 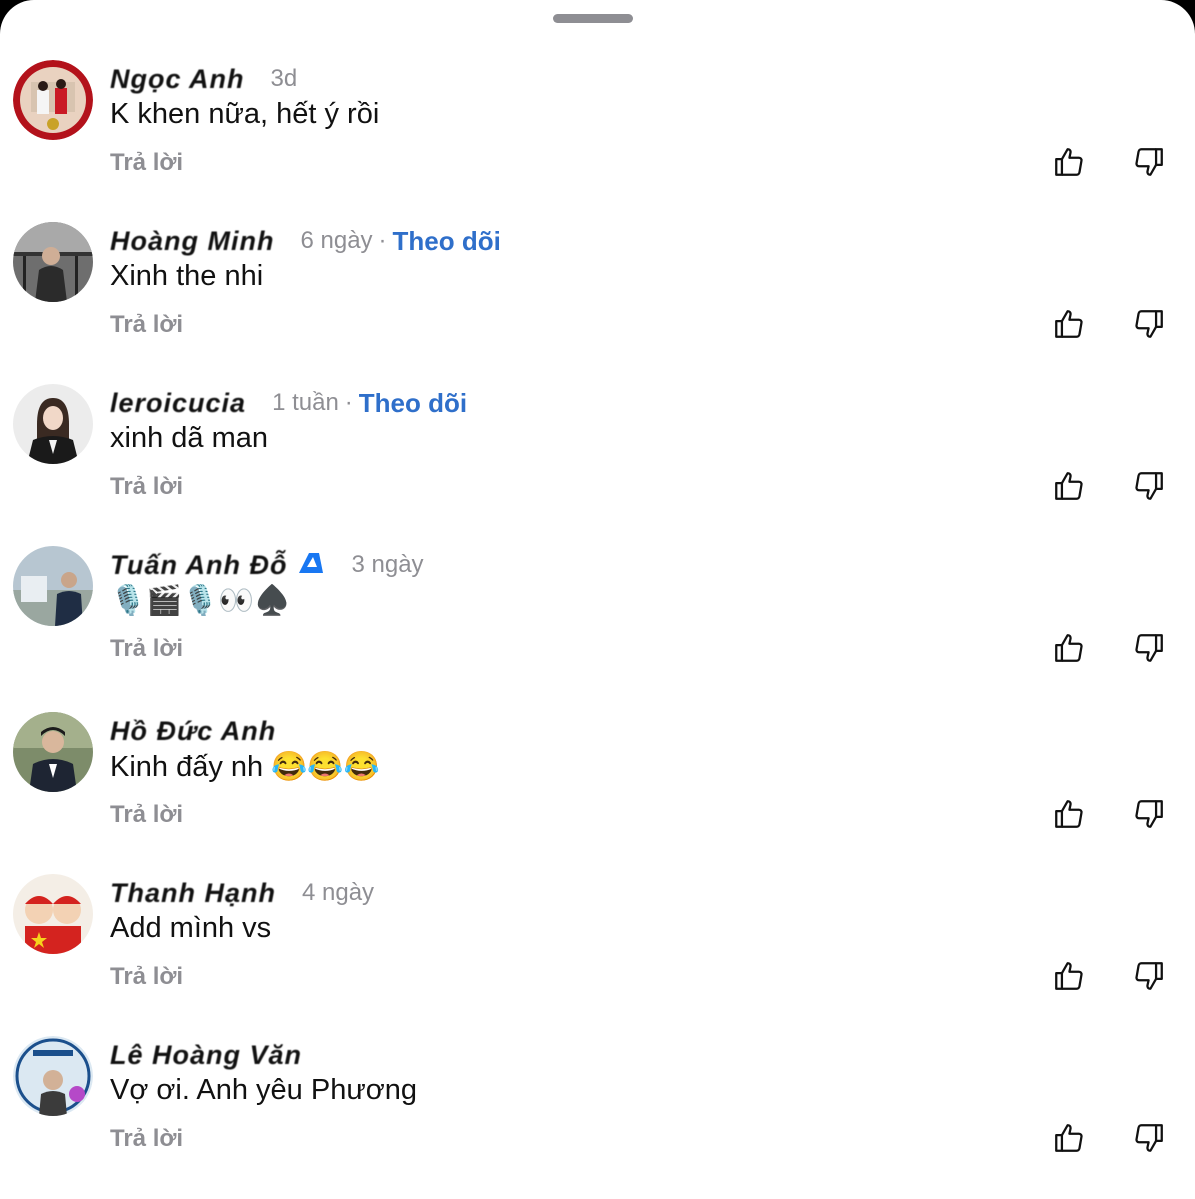 I want to click on verified-badge-icon, so click(x=311, y=565).